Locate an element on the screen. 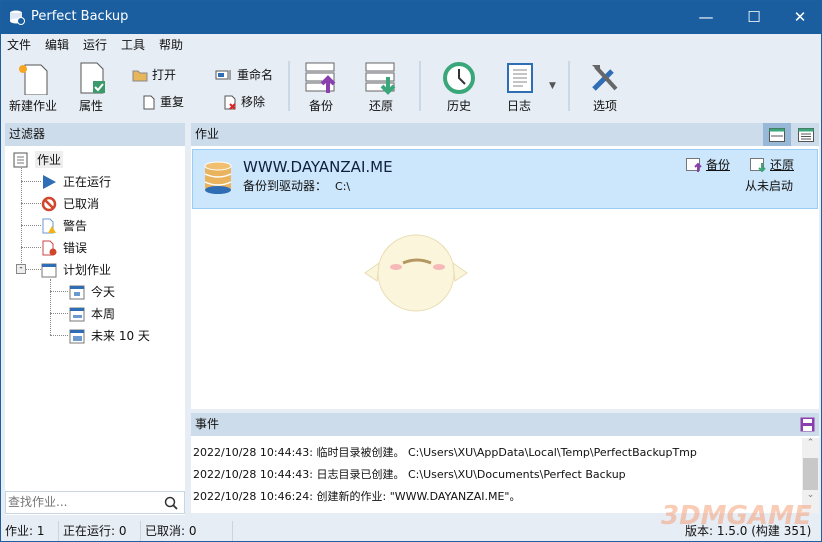 The height and width of the screenshot is (542, 822). history-clock-icon is located at coordinates (459, 78).